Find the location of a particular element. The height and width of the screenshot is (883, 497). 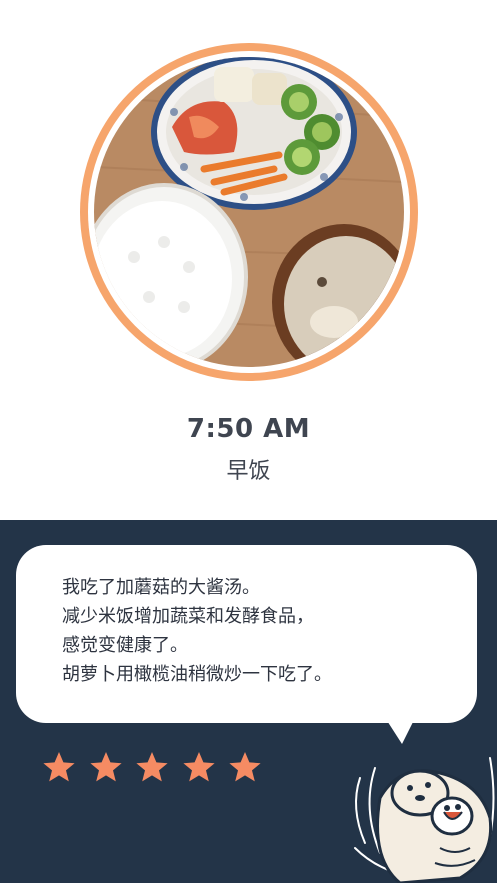

note-line: 减少米饭增加蔬菜和发酵食品， is located at coordinates (188, 616).